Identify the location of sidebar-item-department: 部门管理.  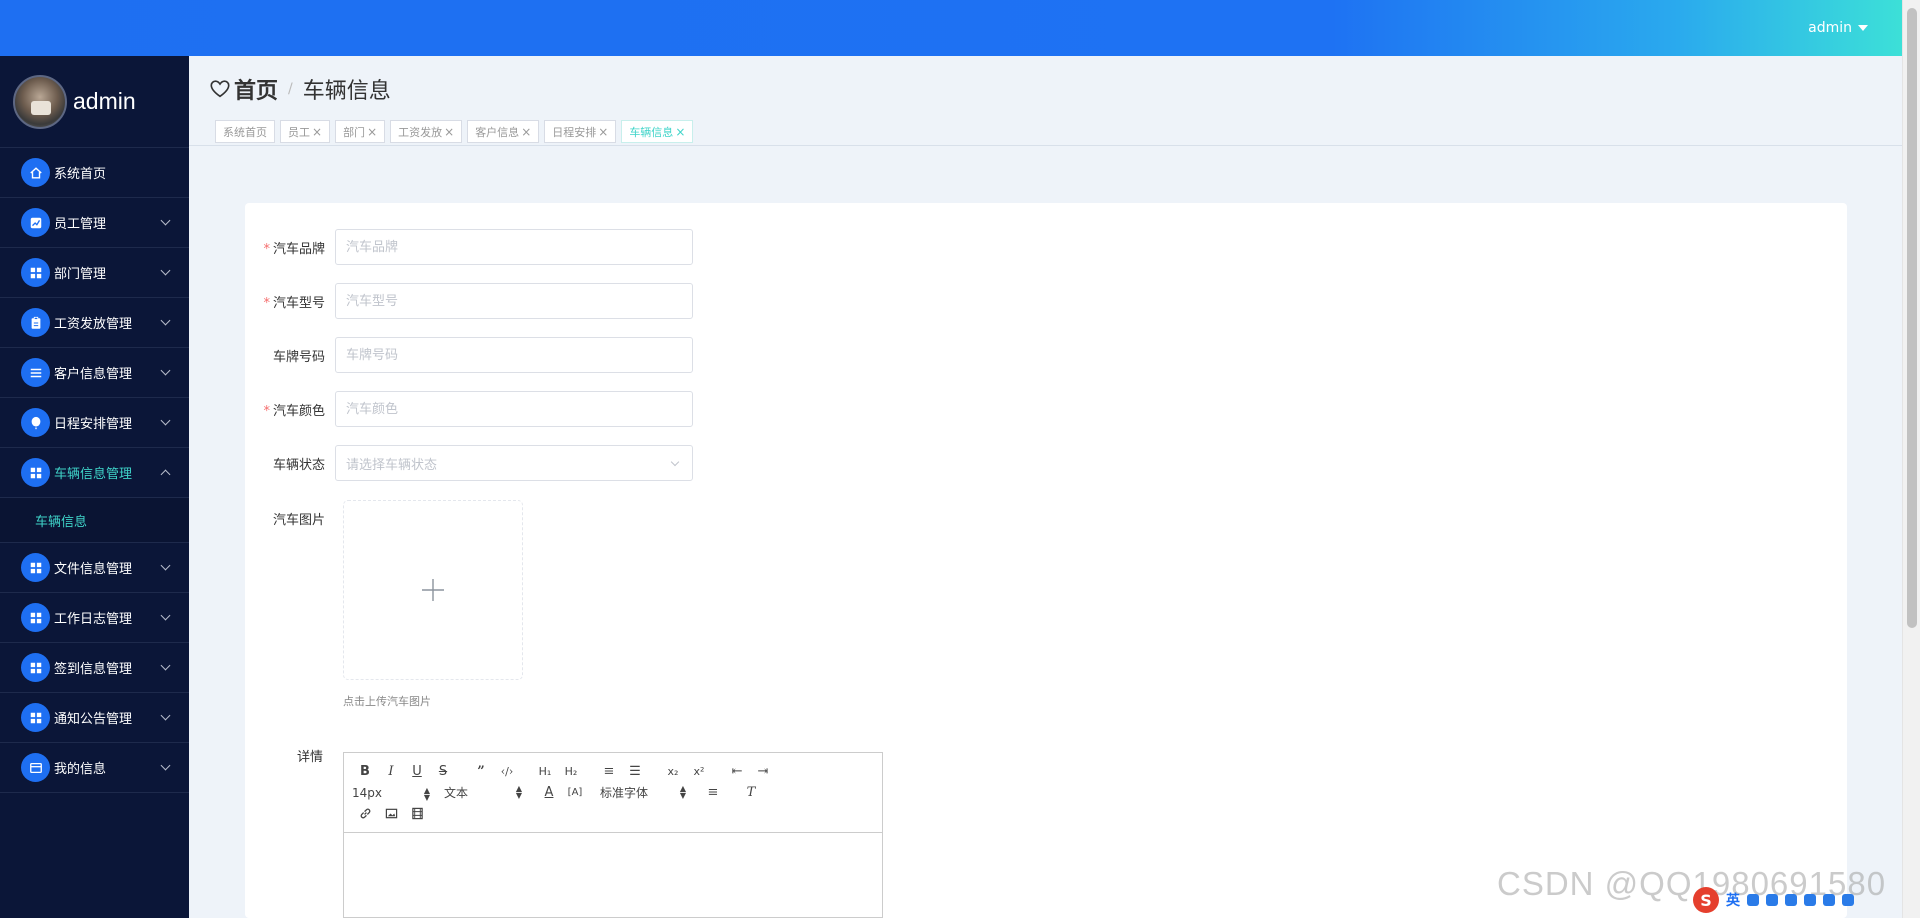
(94, 273).